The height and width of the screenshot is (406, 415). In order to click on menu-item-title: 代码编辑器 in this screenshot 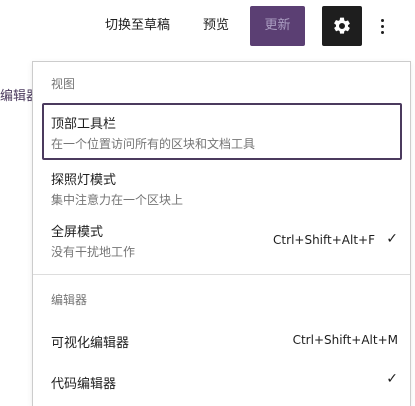, I will do `click(84, 384)`.